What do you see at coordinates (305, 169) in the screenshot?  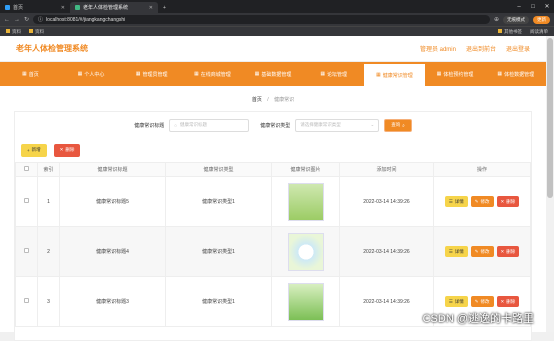 I see `column-header: 健康常识图片` at bounding box center [305, 169].